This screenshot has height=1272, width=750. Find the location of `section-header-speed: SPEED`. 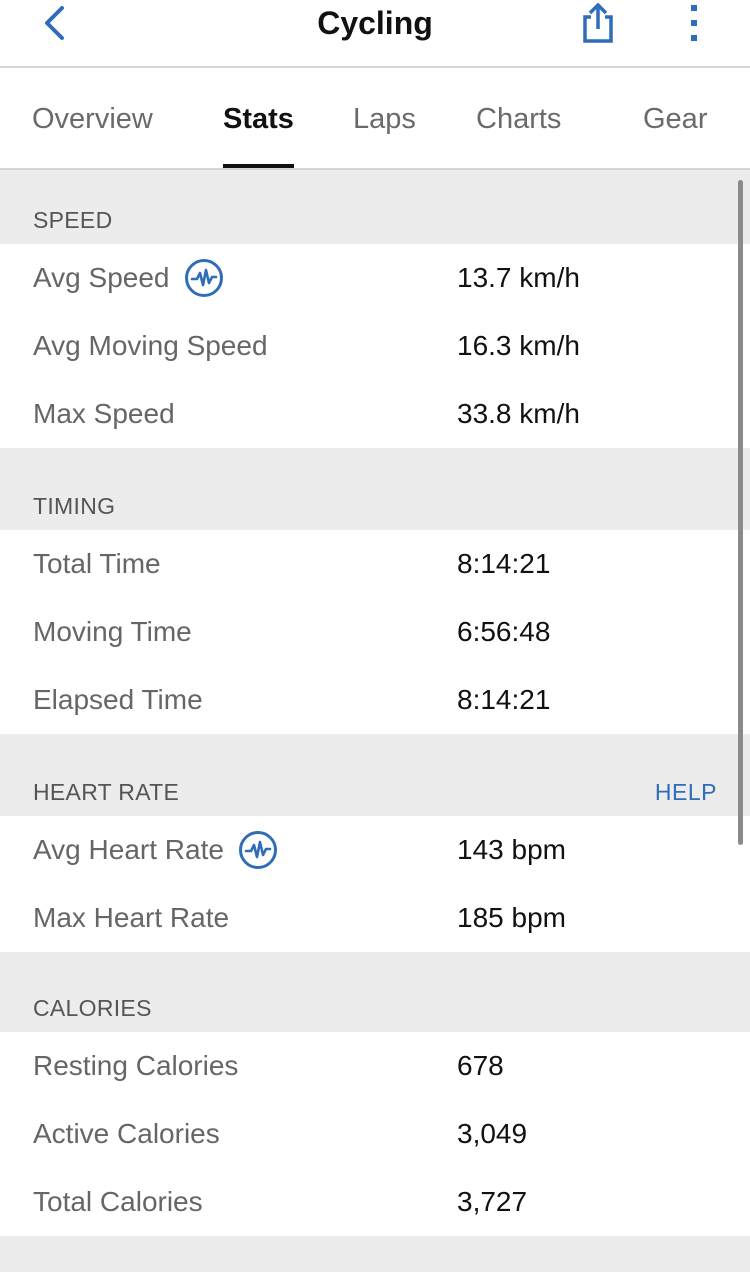

section-header-speed: SPEED is located at coordinates (375, 207).